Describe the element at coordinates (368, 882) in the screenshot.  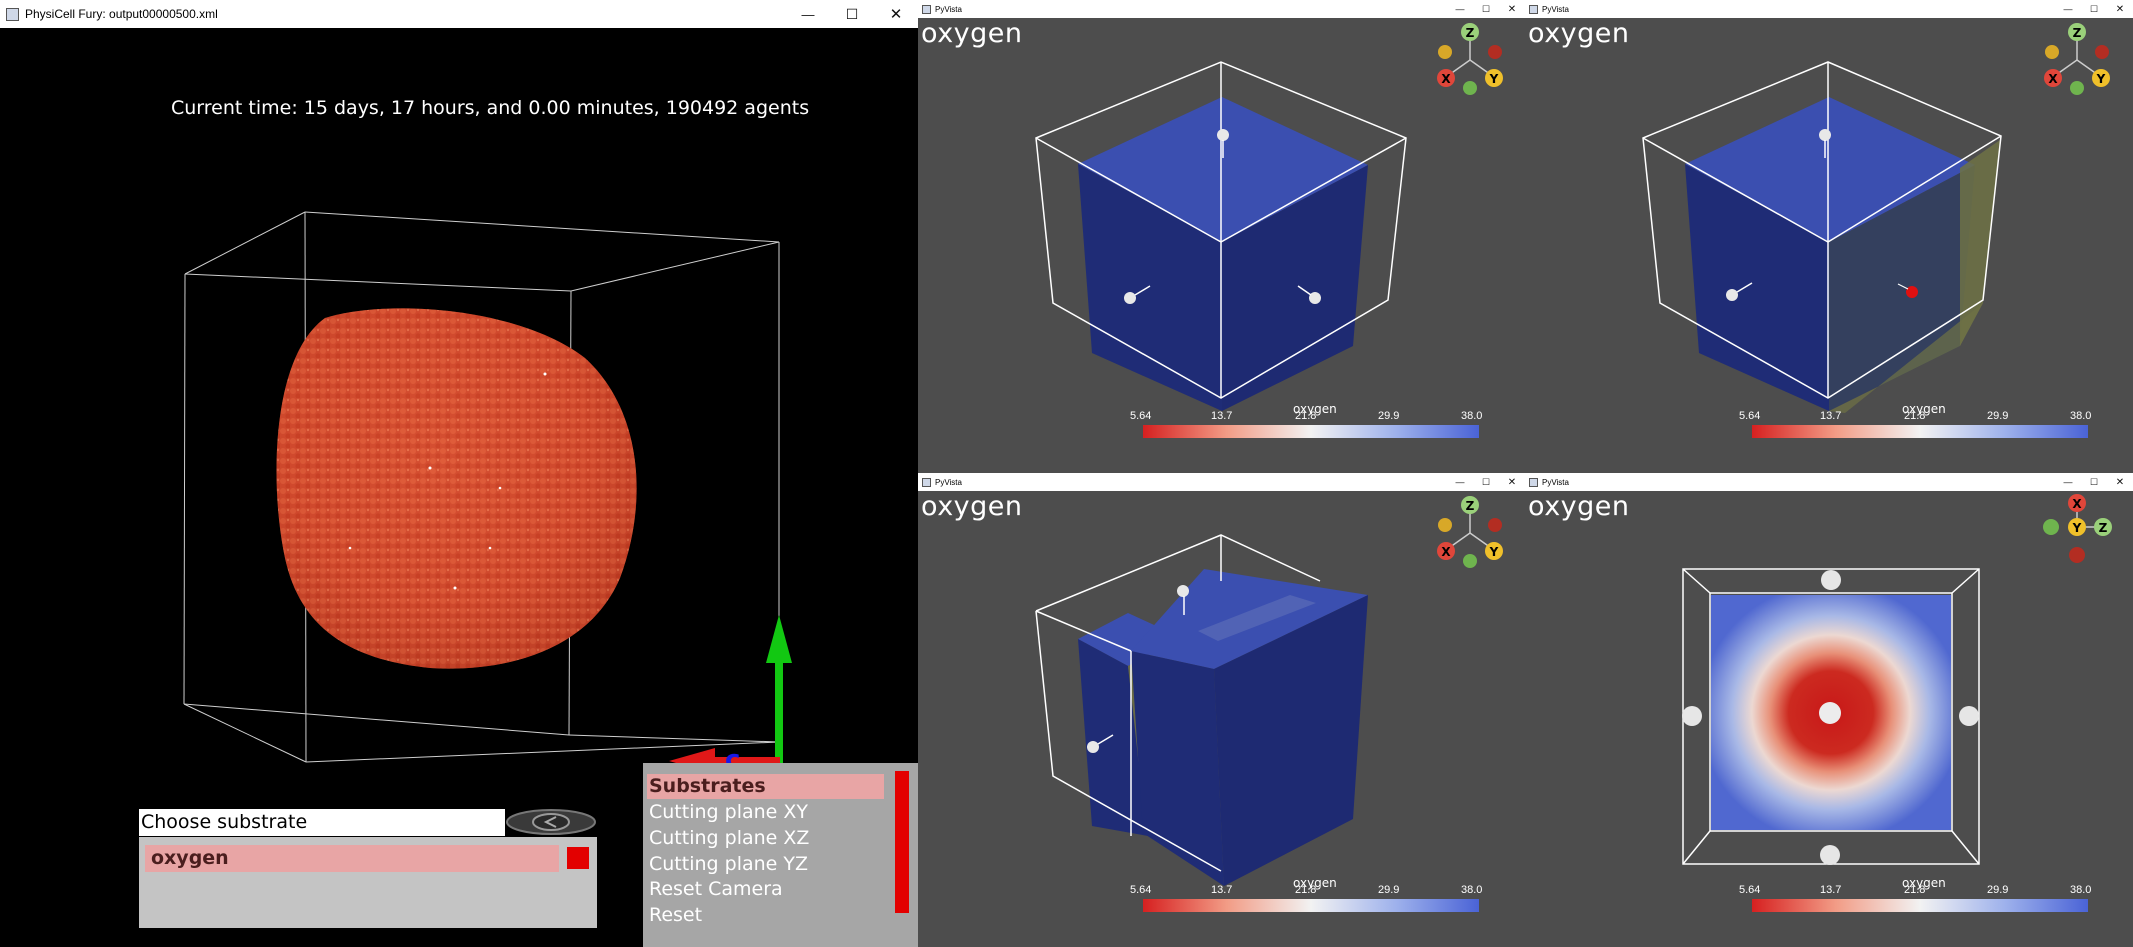
I see `substrate-list-panel: oxygen` at that location.